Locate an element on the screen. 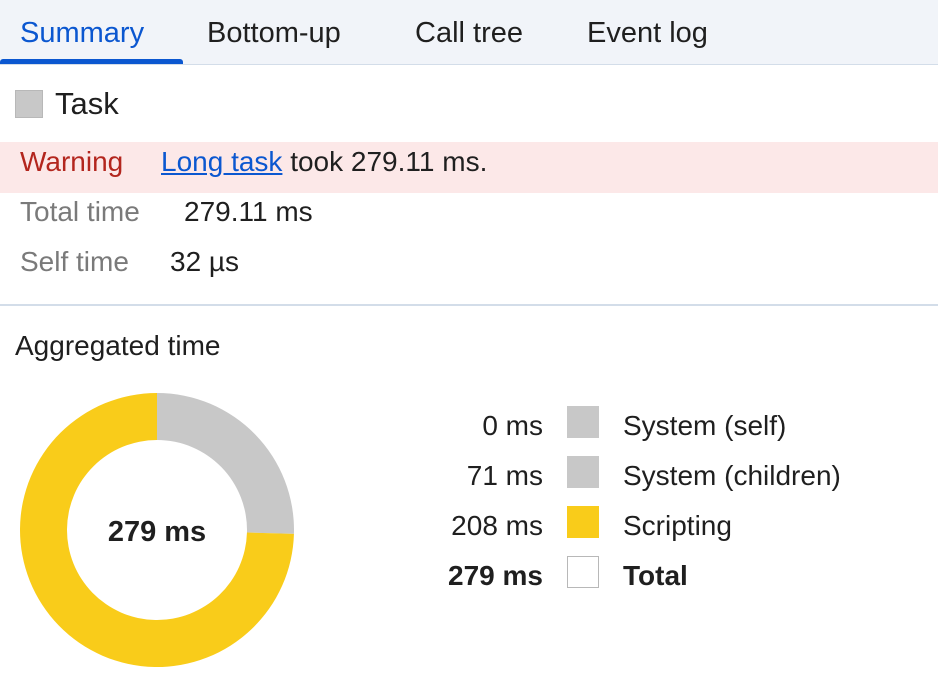 The height and width of the screenshot is (680, 938). section-divider is located at coordinates (469, 305).